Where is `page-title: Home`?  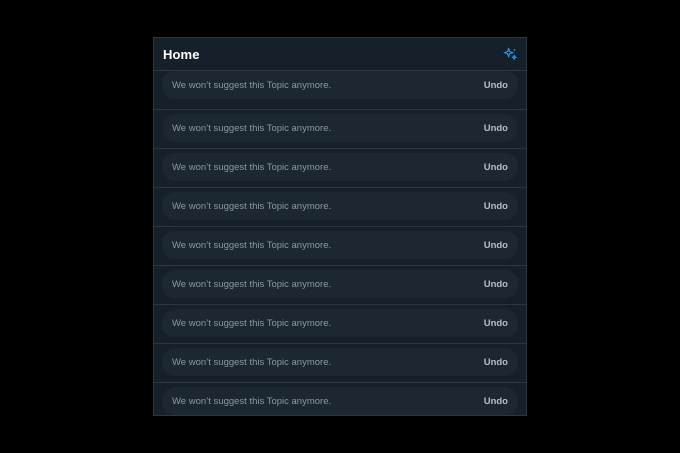
page-title: Home is located at coordinates (181, 54).